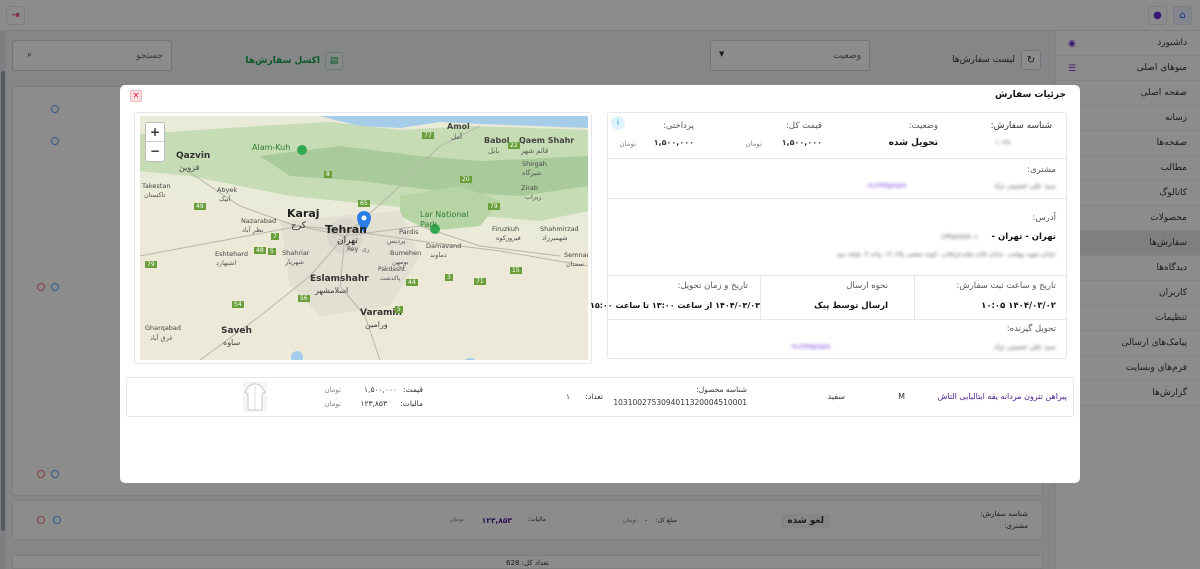  I want to click on close-button: ×, so click(136, 96).